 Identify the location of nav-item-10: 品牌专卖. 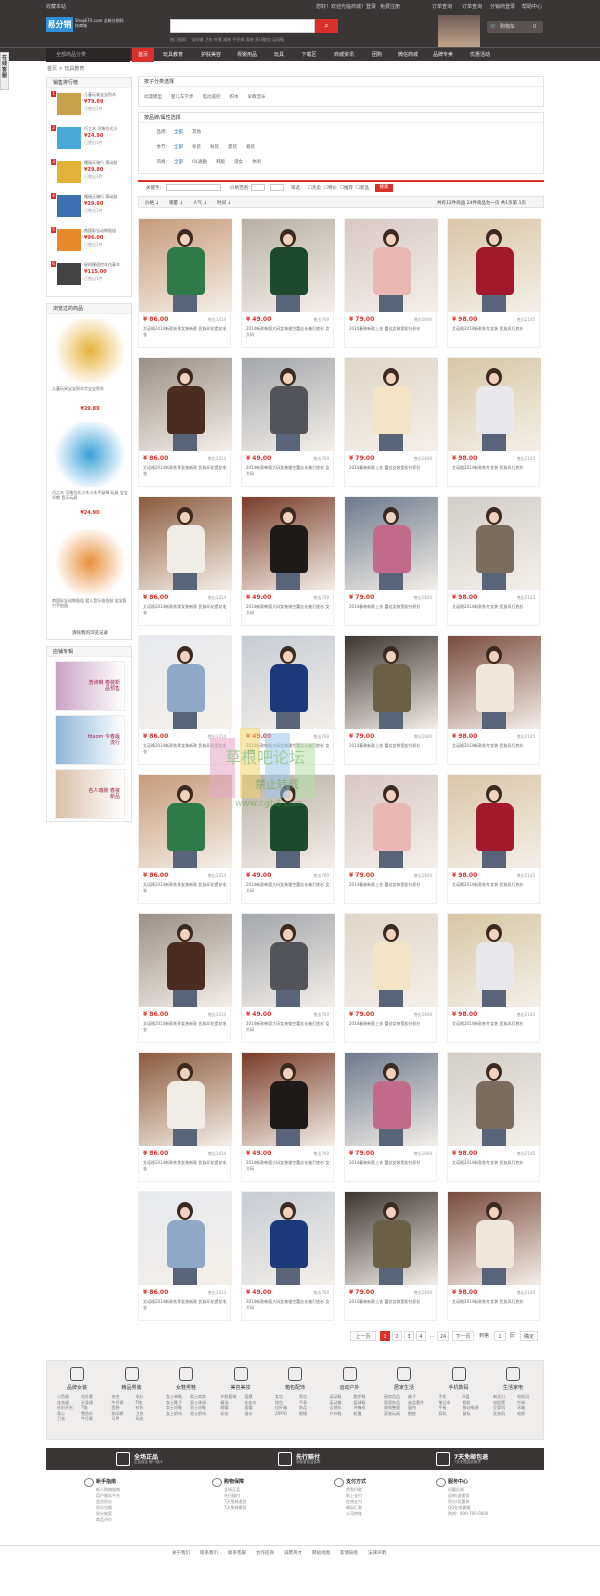
(443, 55).